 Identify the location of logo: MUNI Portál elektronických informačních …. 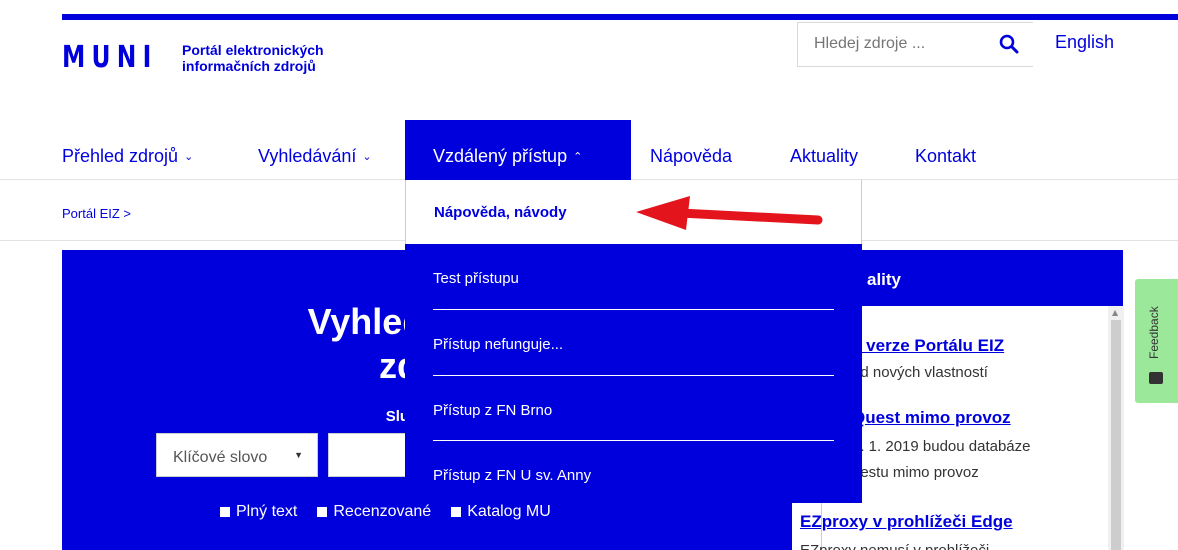
(193, 57).